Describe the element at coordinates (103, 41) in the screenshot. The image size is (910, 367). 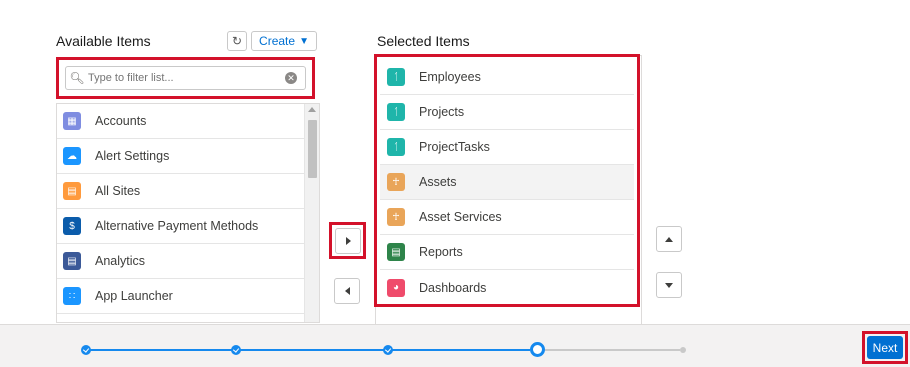
I see `available-items-title: Available Items` at that location.